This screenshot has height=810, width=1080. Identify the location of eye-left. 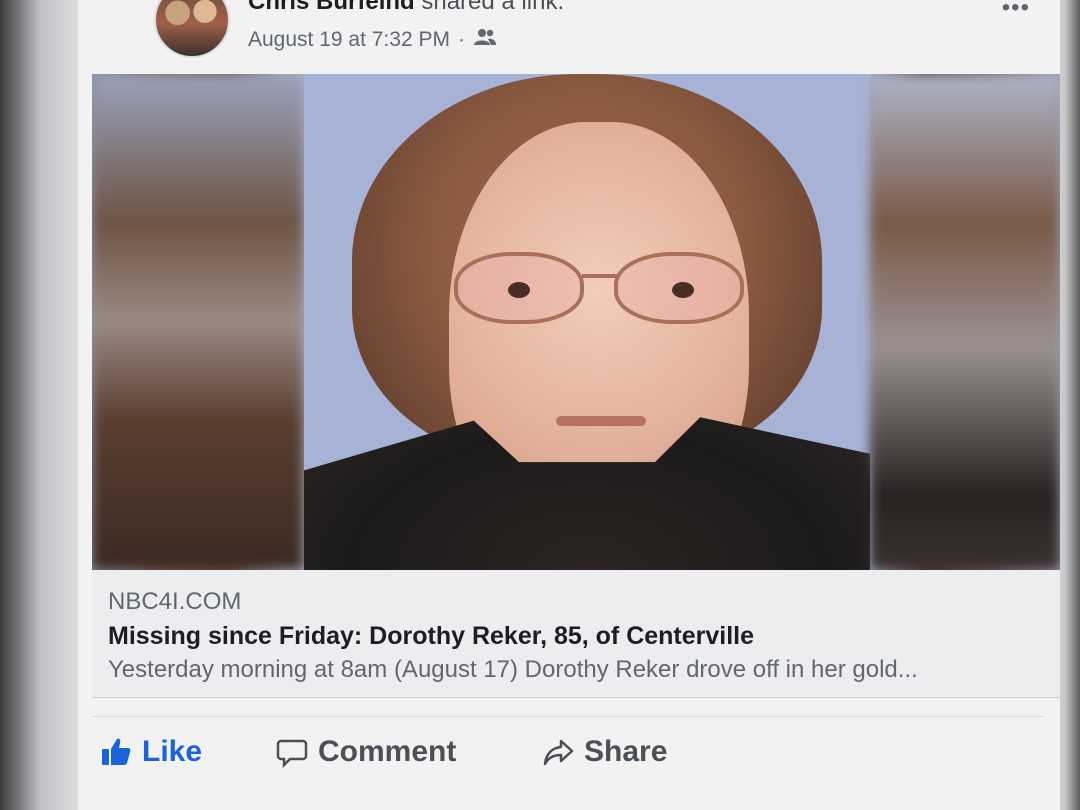
(519, 290).